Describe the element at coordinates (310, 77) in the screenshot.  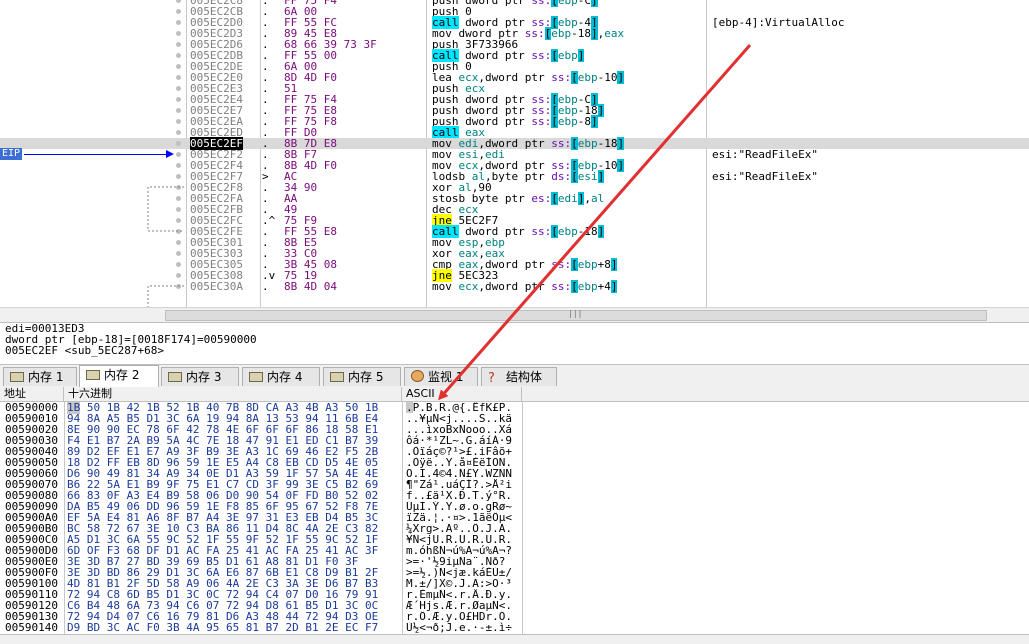
I see `disasm-bytes: 8D 4D F0` at that location.